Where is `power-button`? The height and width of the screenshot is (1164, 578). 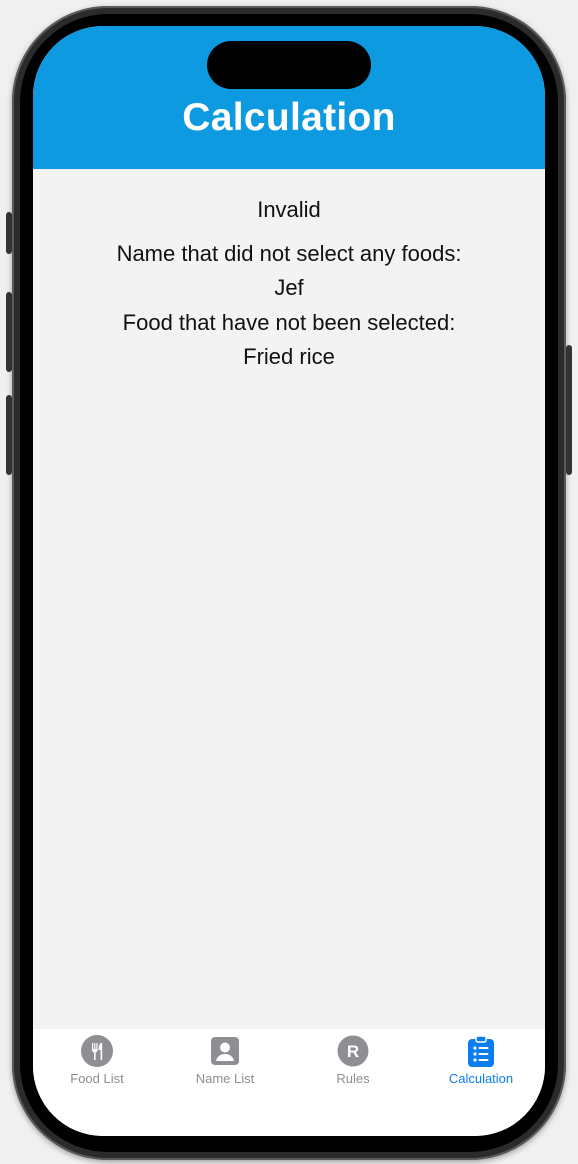 power-button is located at coordinates (569, 410).